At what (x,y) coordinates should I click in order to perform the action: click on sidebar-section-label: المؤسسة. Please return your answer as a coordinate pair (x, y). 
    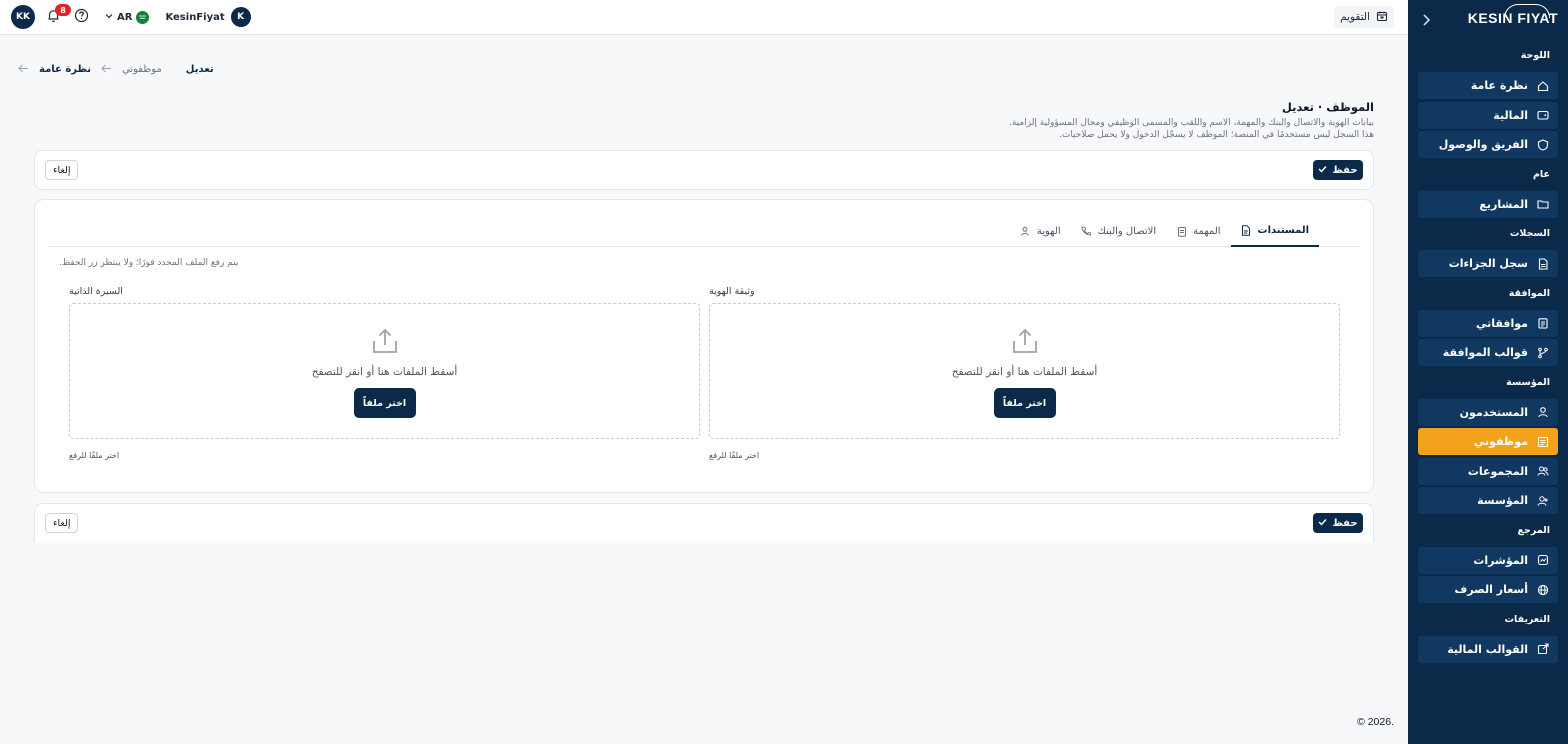
    Looking at the image, I should click on (1528, 382).